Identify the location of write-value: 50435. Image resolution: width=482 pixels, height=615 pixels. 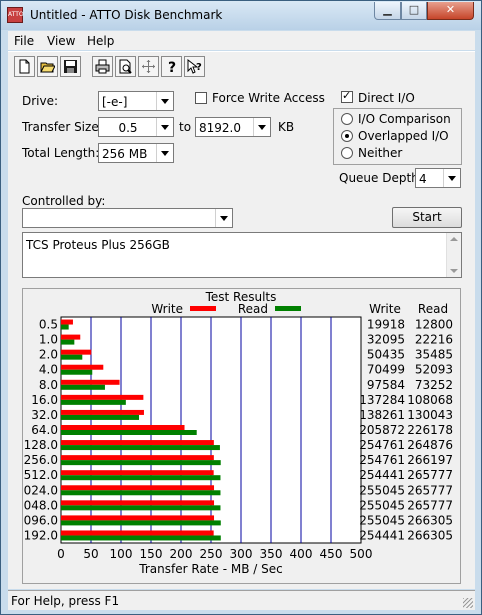
(386, 355).